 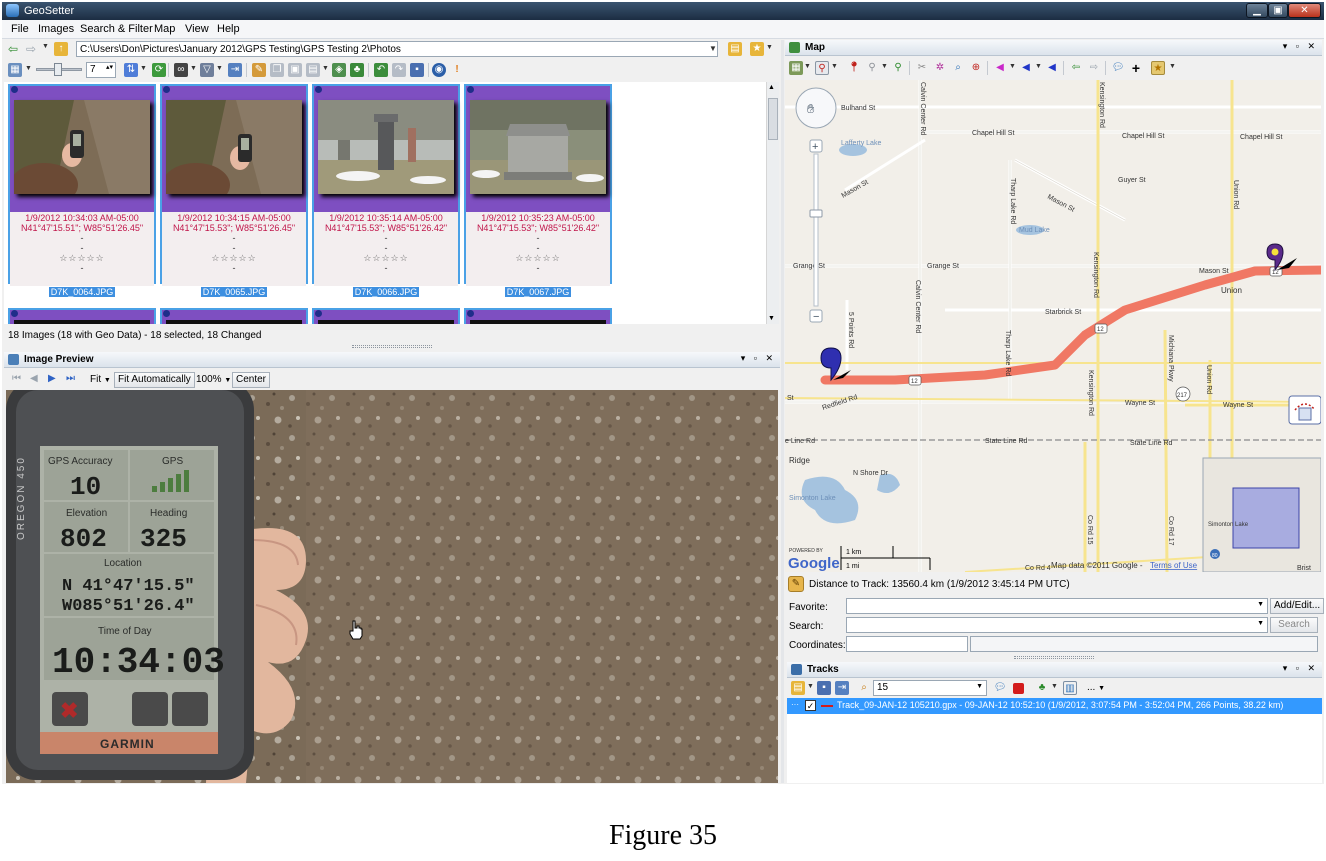 What do you see at coordinates (1076, 68) in the screenshot?
I see `map-back-icon: ⇦` at bounding box center [1076, 68].